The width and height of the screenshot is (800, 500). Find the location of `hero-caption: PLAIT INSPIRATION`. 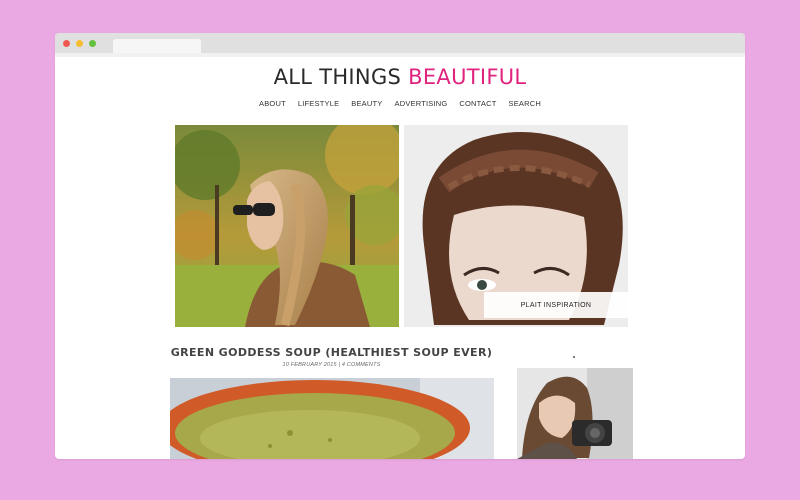

hero-caption: PLAIT INSPIRATION is located at coordinates (556, 305).